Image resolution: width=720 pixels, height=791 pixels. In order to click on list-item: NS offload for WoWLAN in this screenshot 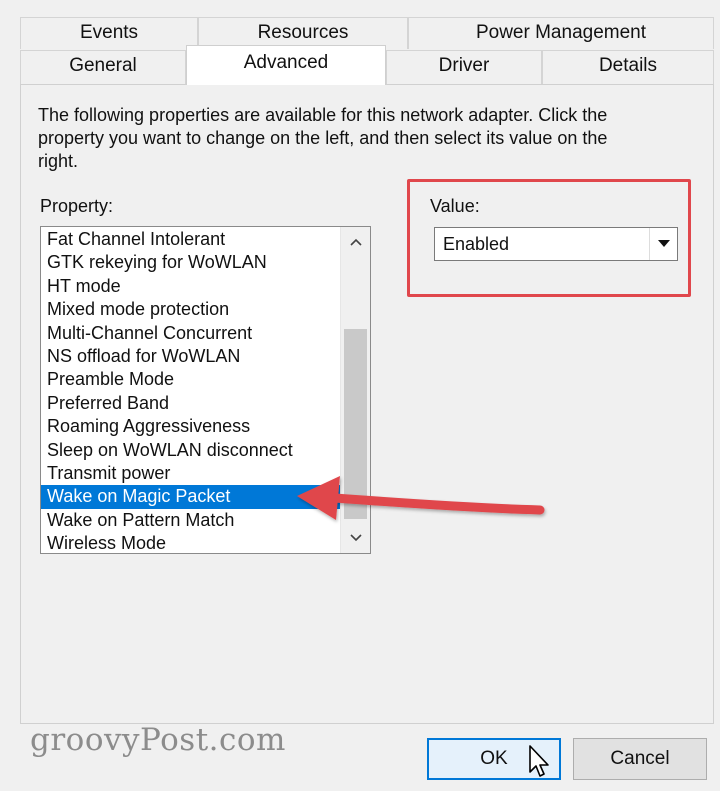, I will do `click(191, 356)`.